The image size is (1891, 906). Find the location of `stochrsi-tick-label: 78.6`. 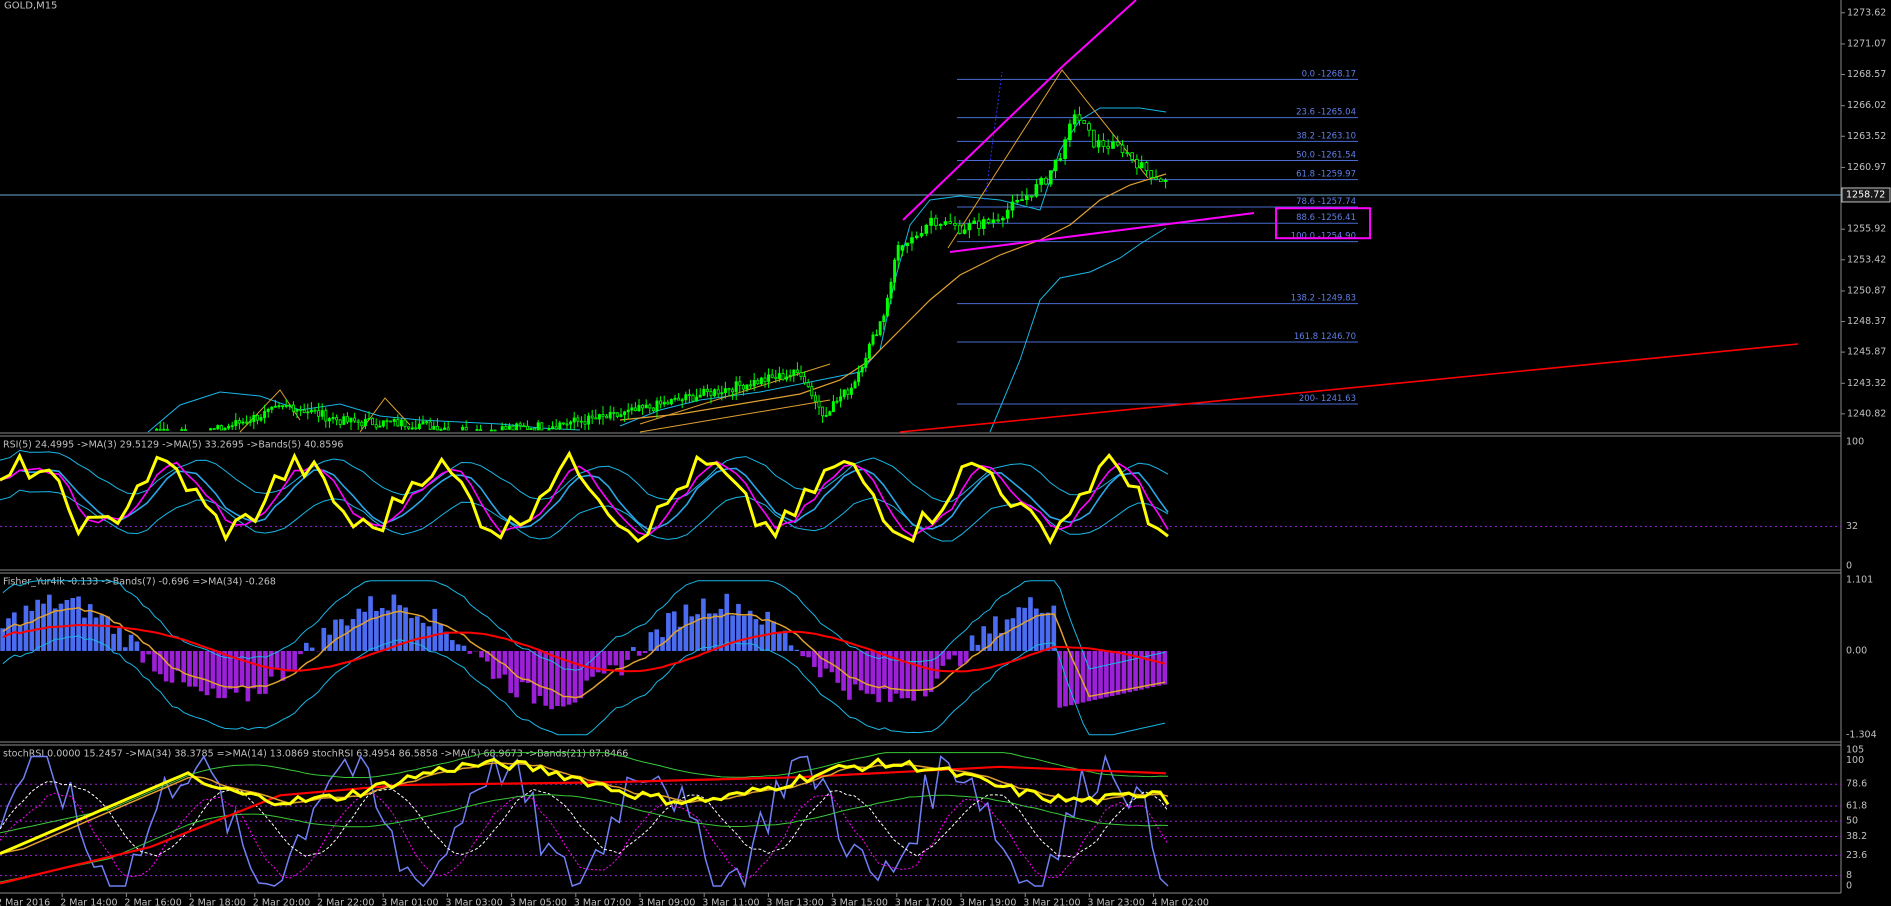

stochrsi-tick-label: 78.6 is located at coordinates (1856, 784).